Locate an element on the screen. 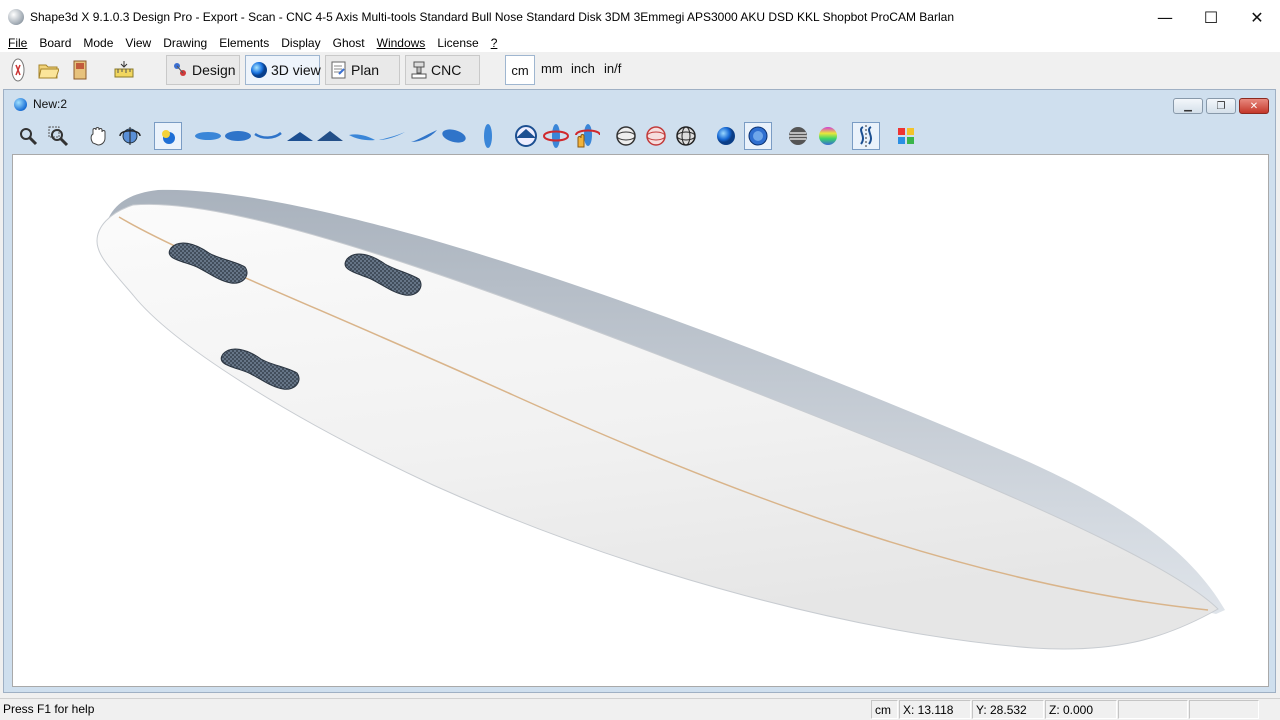 The image size is (1280, 720). design-mode-button: Design is located at coordinates (203, 70).